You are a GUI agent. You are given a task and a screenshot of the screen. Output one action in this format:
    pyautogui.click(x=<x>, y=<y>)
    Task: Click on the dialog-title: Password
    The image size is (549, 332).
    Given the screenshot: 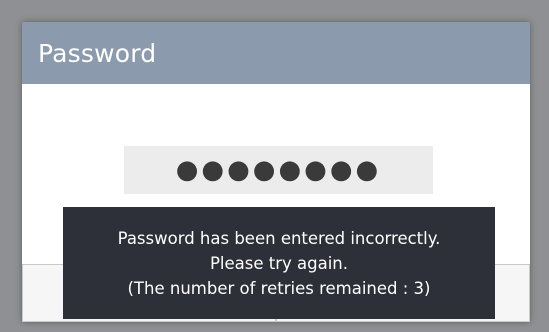 What is the action you would take?
    pyautogui.click(x=97, y=53)
    